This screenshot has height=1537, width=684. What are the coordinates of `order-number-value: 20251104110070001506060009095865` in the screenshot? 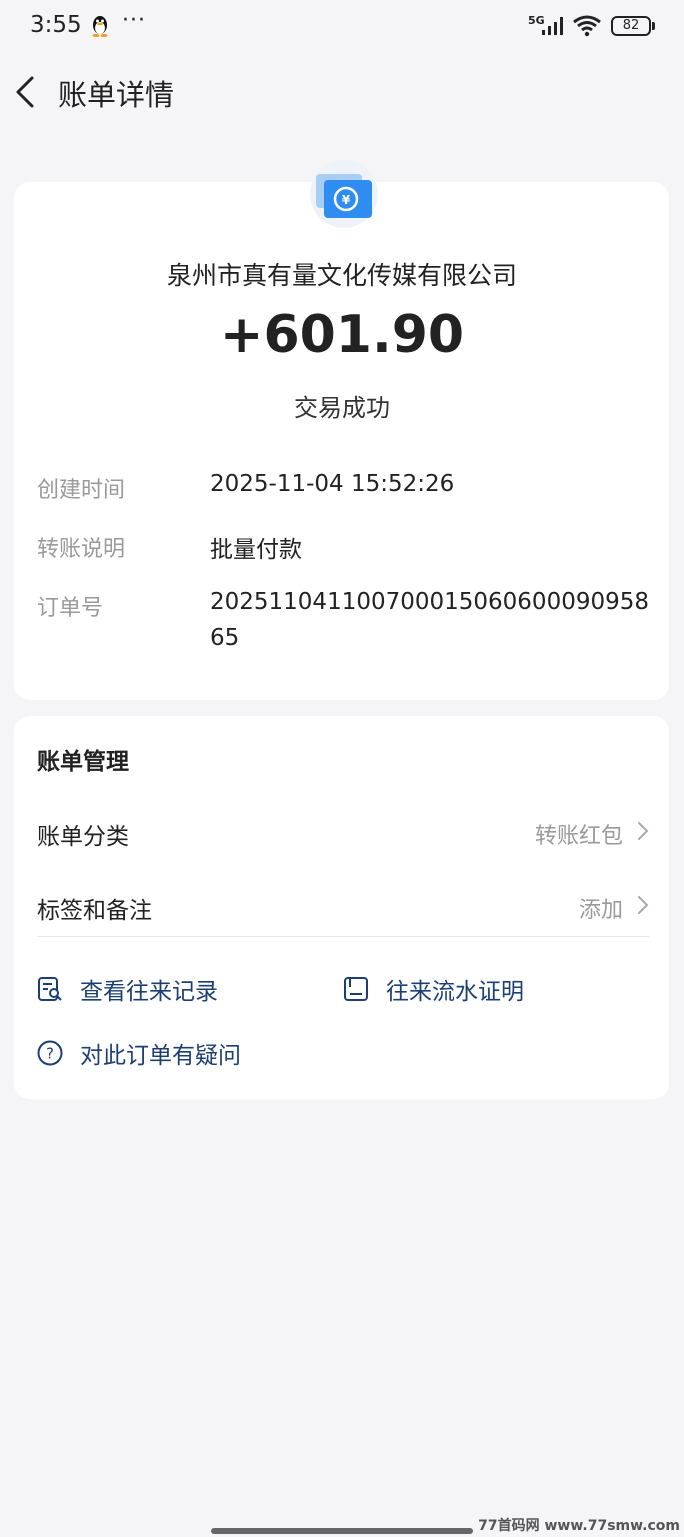 It's located at (430, 620).